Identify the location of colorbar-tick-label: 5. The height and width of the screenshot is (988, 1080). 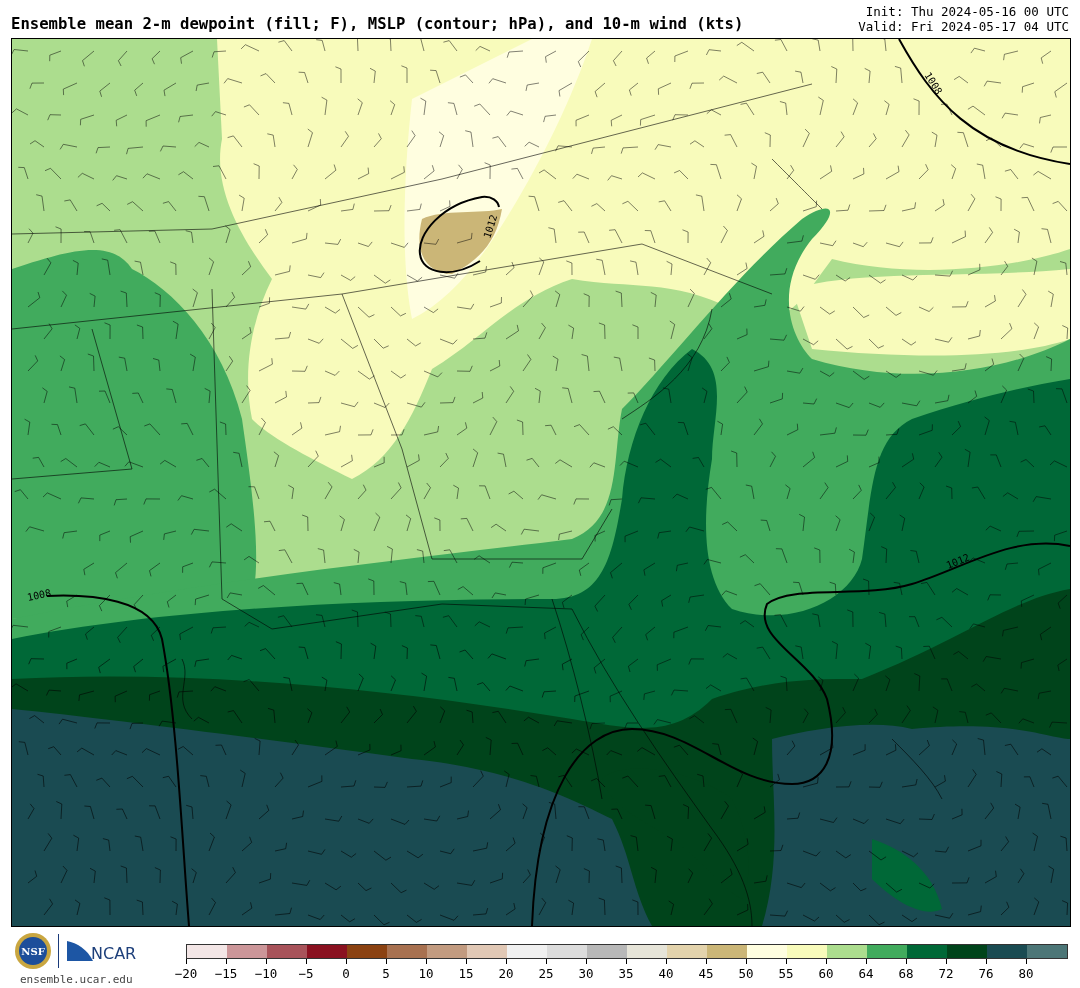
(386, 970).